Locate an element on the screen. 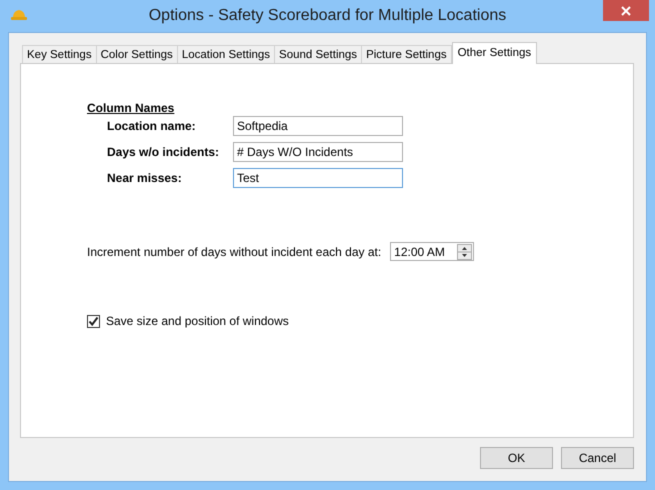  window-title: Options - Safety Scoreboard for Multiple Locations is located at coordinates (328, 16).